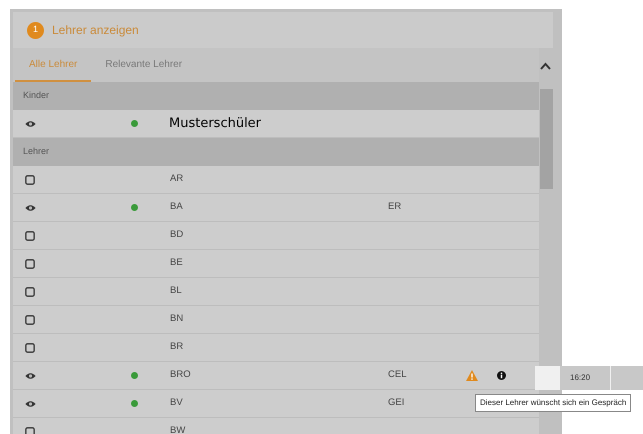  Describe the element at coordinates (276, 426) in the screenshot. I see `list-row: BW` at that location.